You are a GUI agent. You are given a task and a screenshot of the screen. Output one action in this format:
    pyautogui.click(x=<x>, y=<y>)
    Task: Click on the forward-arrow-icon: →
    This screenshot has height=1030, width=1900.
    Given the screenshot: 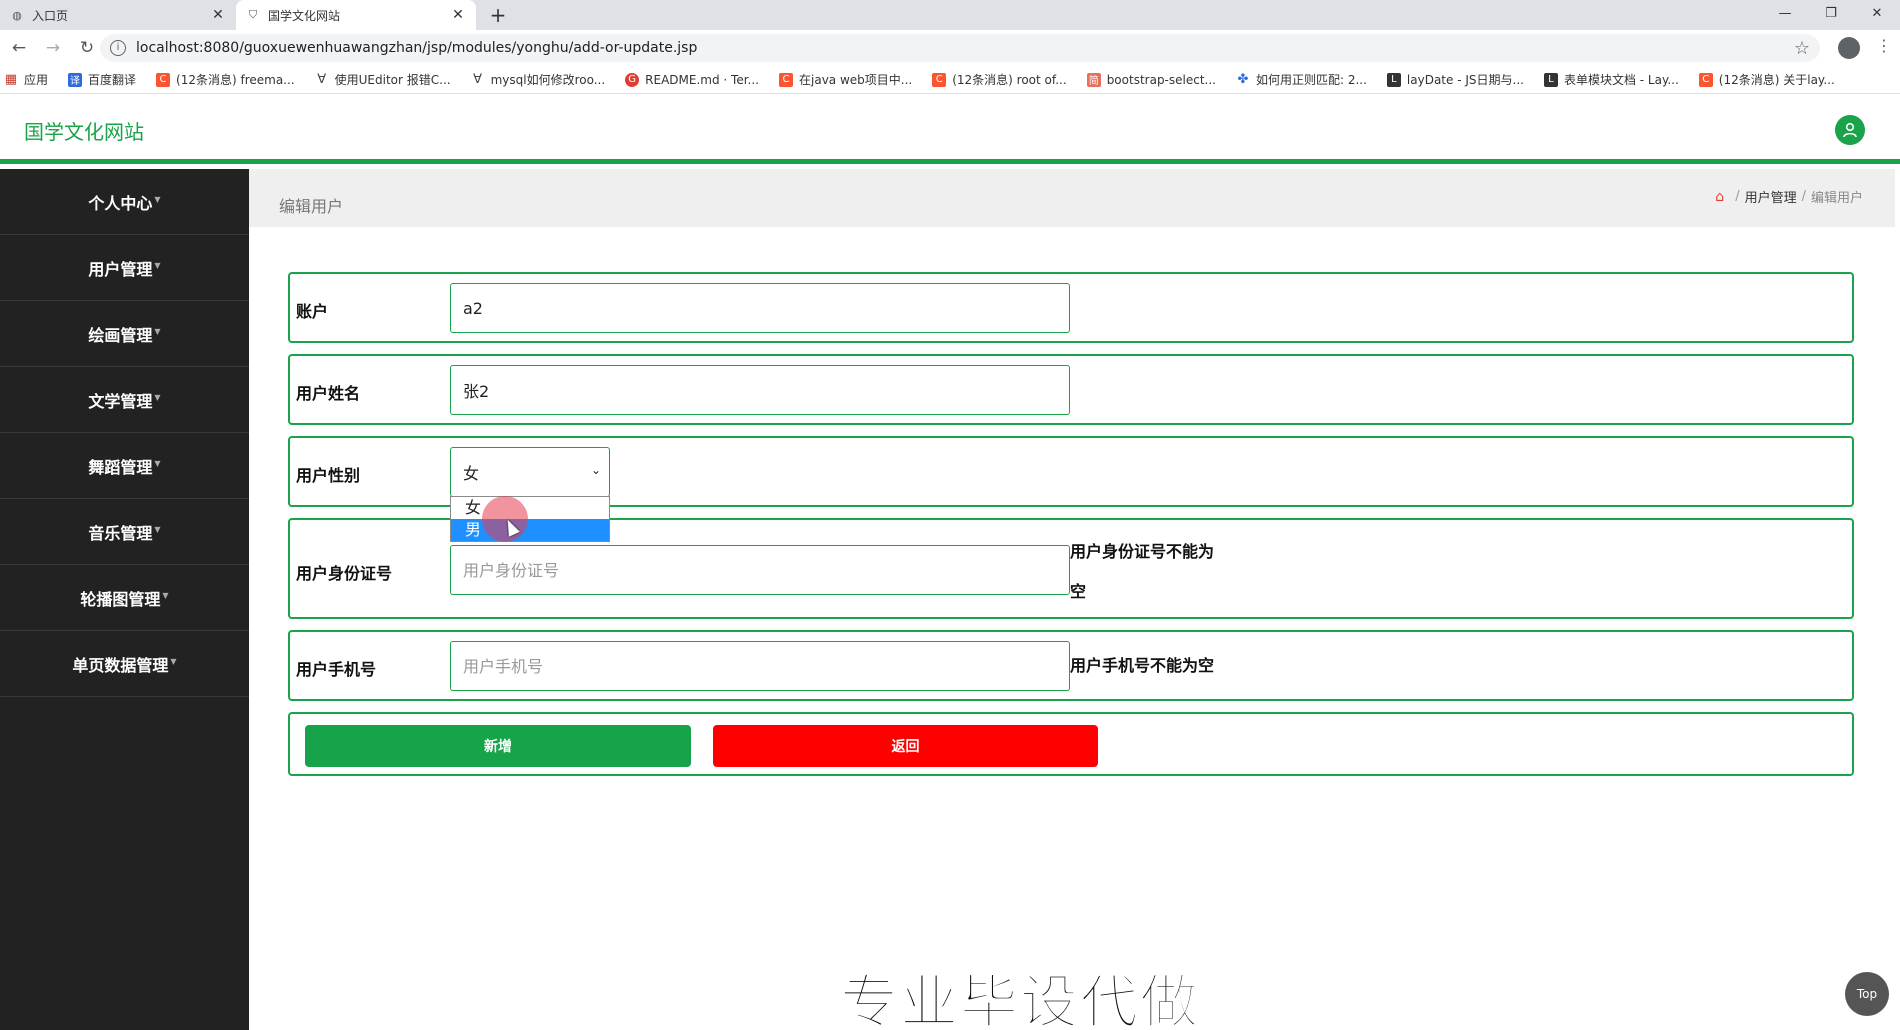 What is the action you would take?
    pyautogui.click(x=53, y=48)
    